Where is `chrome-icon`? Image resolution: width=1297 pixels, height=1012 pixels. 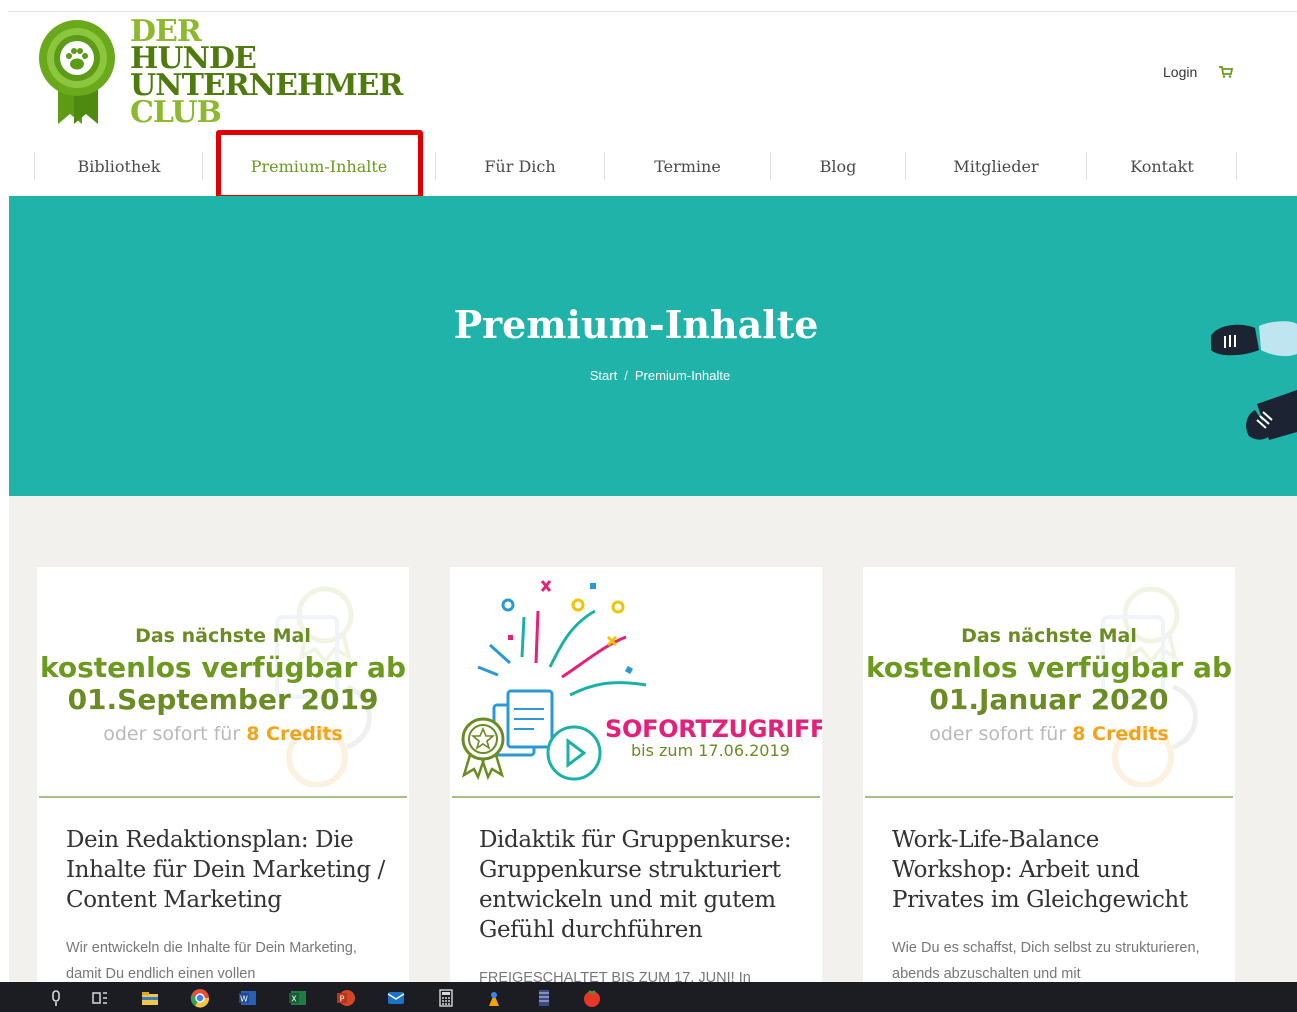
chrome-icon is located at coordinates (200, 998).